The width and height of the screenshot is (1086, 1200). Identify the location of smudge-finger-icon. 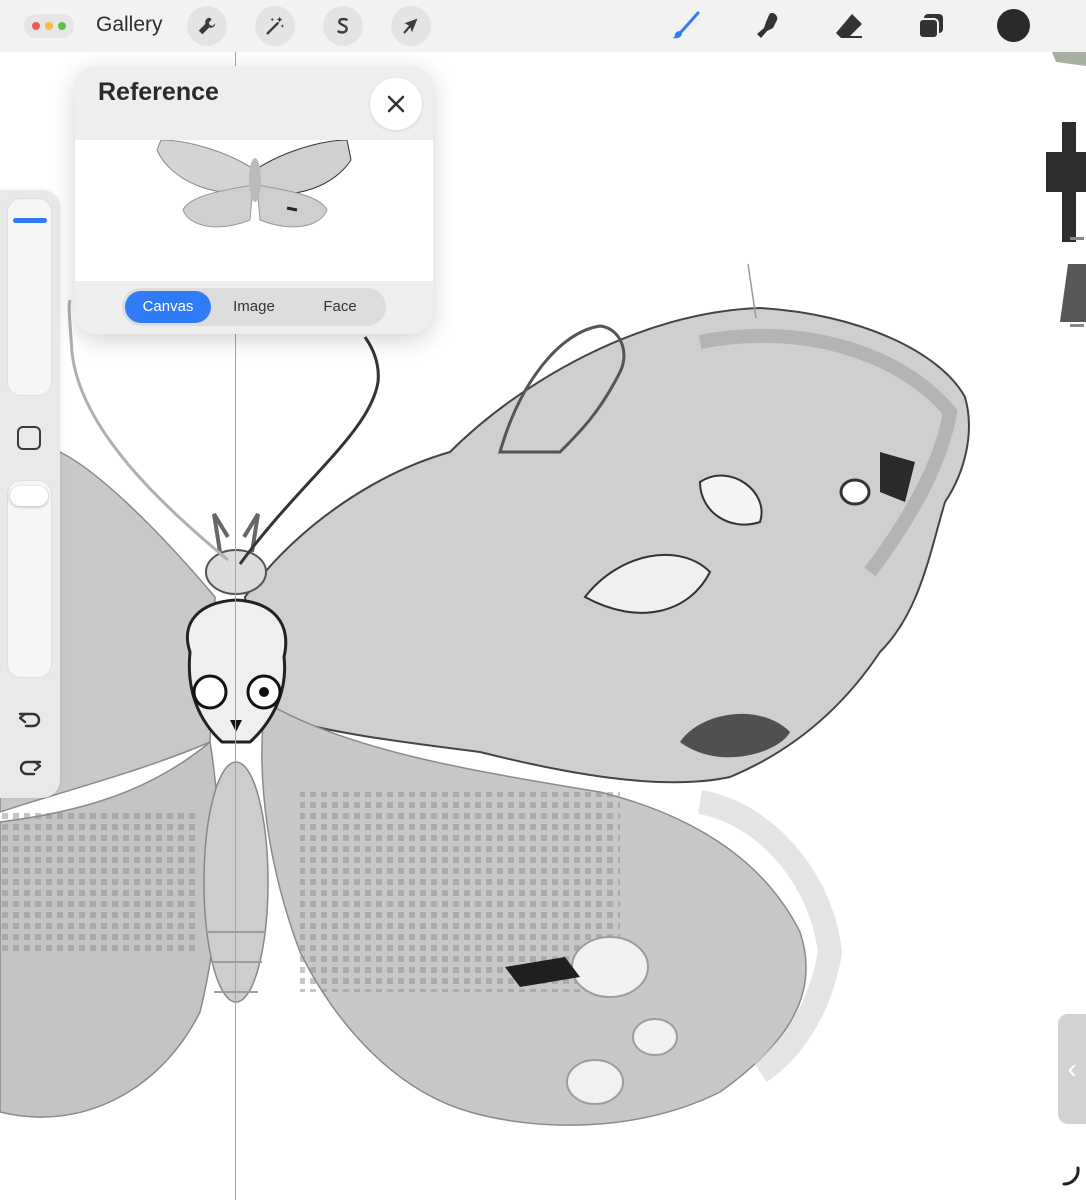
(767, 26).